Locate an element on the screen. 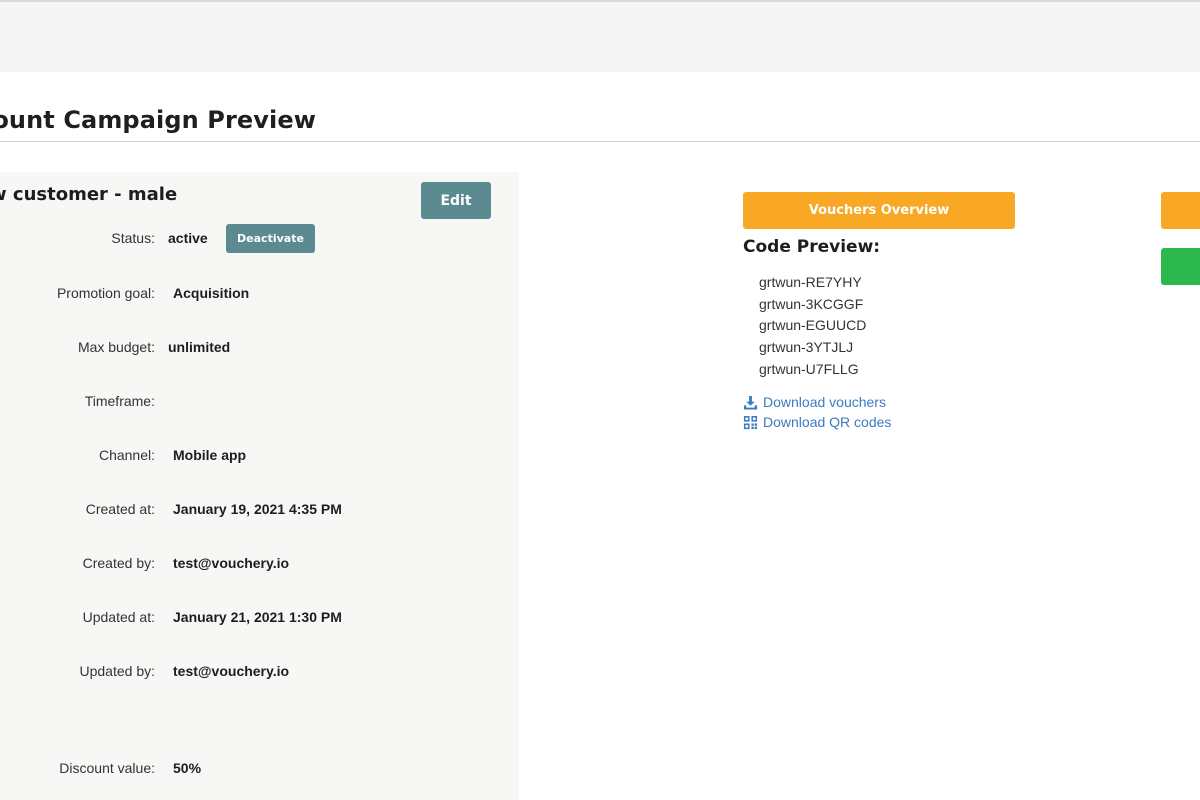  campaign-name: w customer - male is located at coordinates (89, 194).